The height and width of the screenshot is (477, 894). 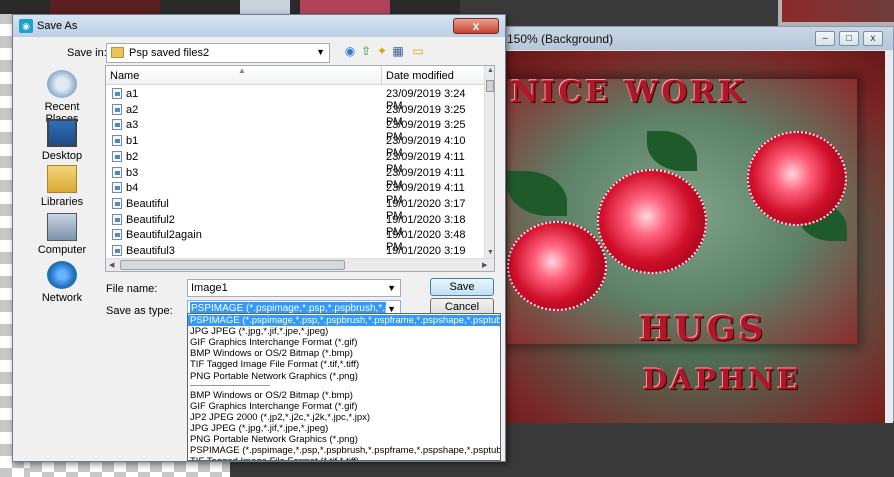 I want to click on column-date-modified: Date modified, so click(x=420, y=76).